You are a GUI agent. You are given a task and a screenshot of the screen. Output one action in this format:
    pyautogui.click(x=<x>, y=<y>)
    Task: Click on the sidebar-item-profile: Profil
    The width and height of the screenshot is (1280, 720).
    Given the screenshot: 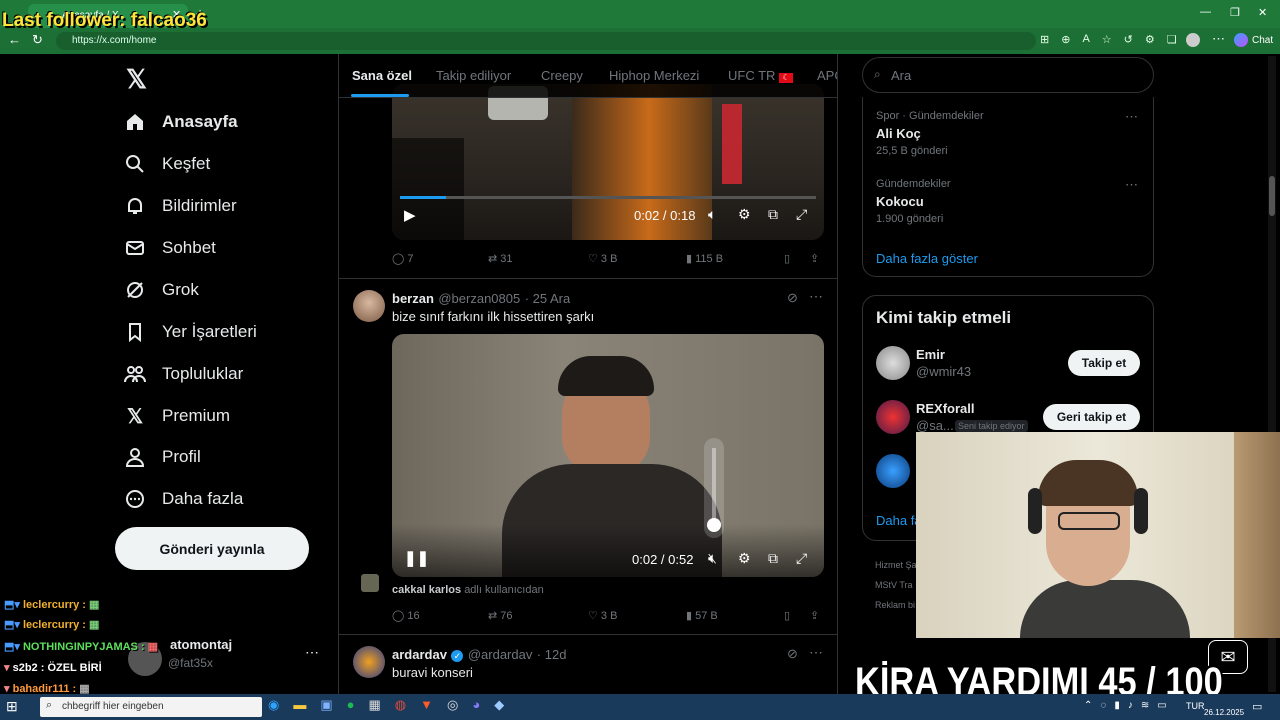 What is the action you would take?
    pyautogui.click(x=162, y=457)
    